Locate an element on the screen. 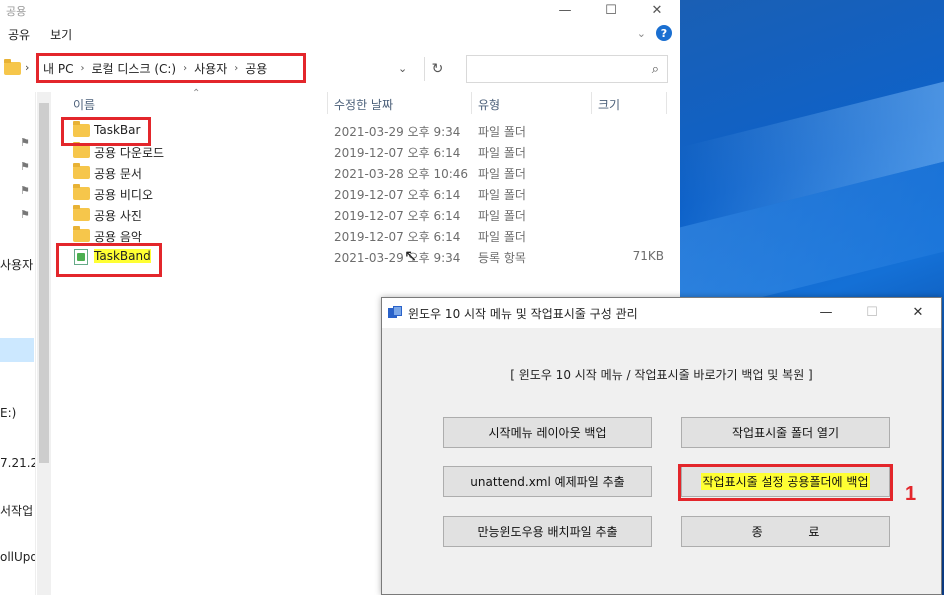  file-type: 등록 항목 is located at coordinates (502, 258).